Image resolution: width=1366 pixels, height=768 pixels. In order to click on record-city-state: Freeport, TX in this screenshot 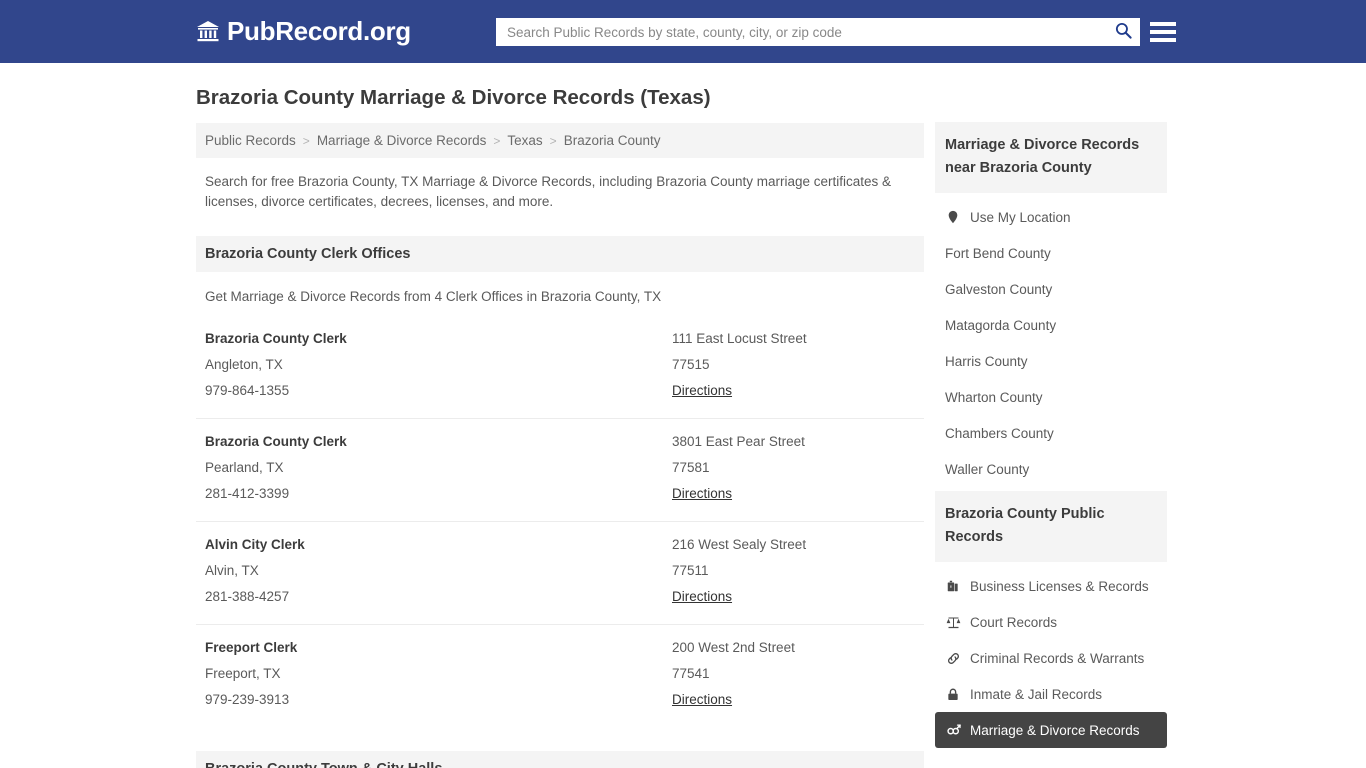, I will do `click(243, 673)`.